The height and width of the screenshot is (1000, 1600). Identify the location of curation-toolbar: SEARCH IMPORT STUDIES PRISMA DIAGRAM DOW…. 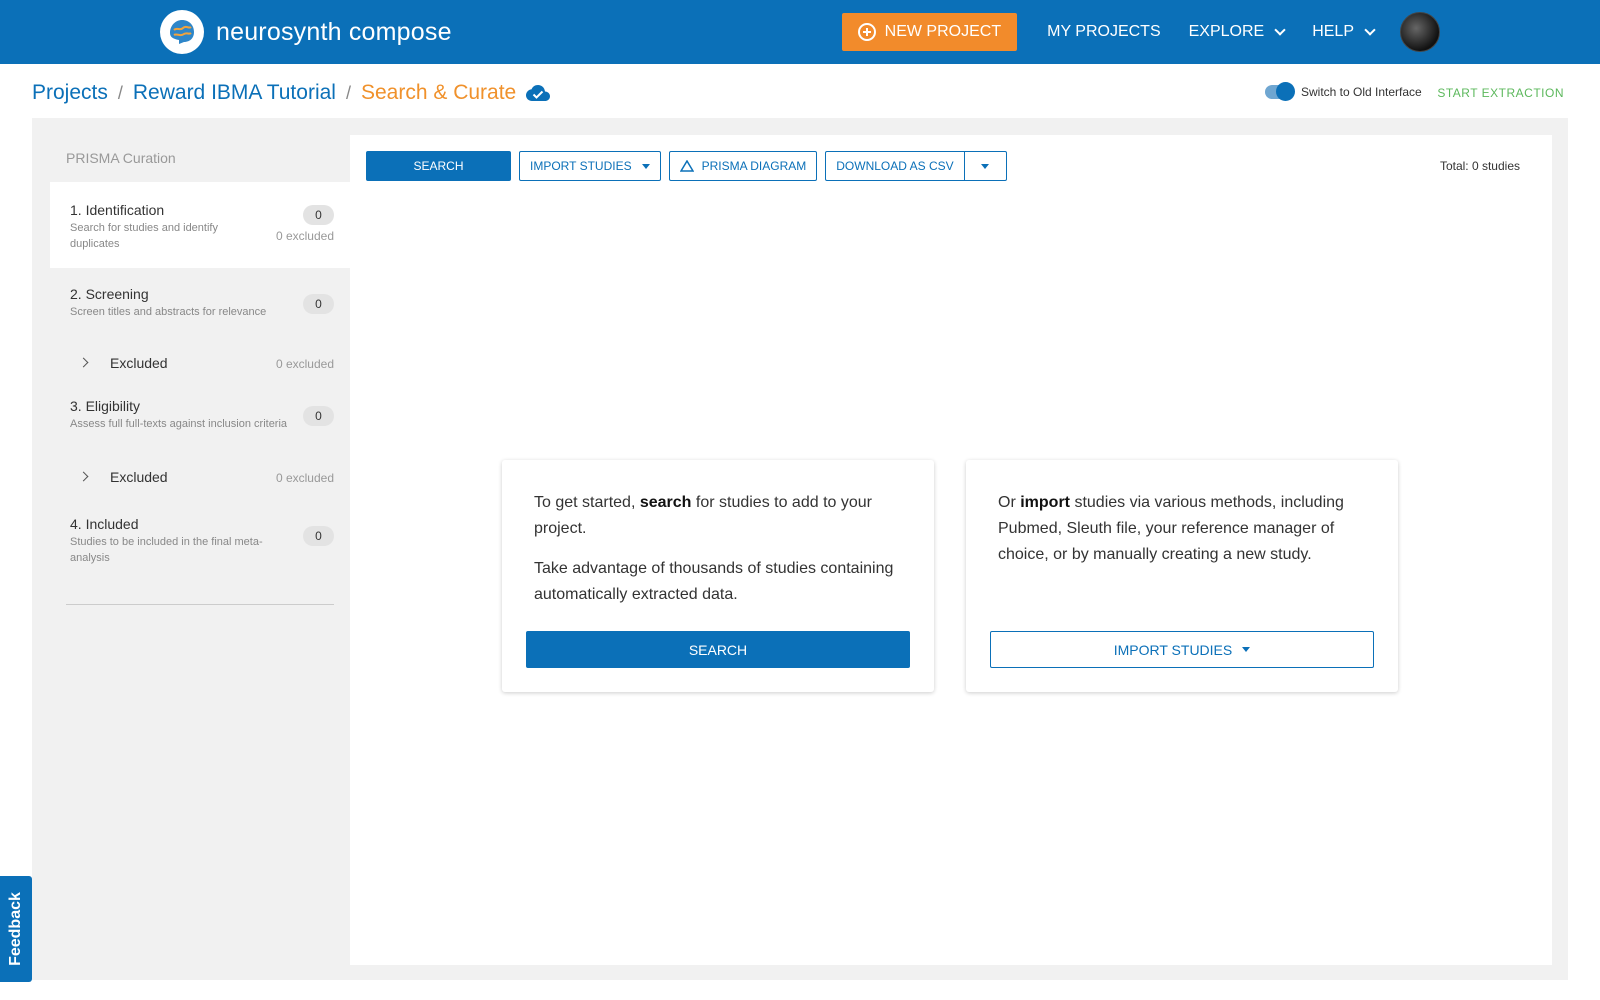
(686, 166).